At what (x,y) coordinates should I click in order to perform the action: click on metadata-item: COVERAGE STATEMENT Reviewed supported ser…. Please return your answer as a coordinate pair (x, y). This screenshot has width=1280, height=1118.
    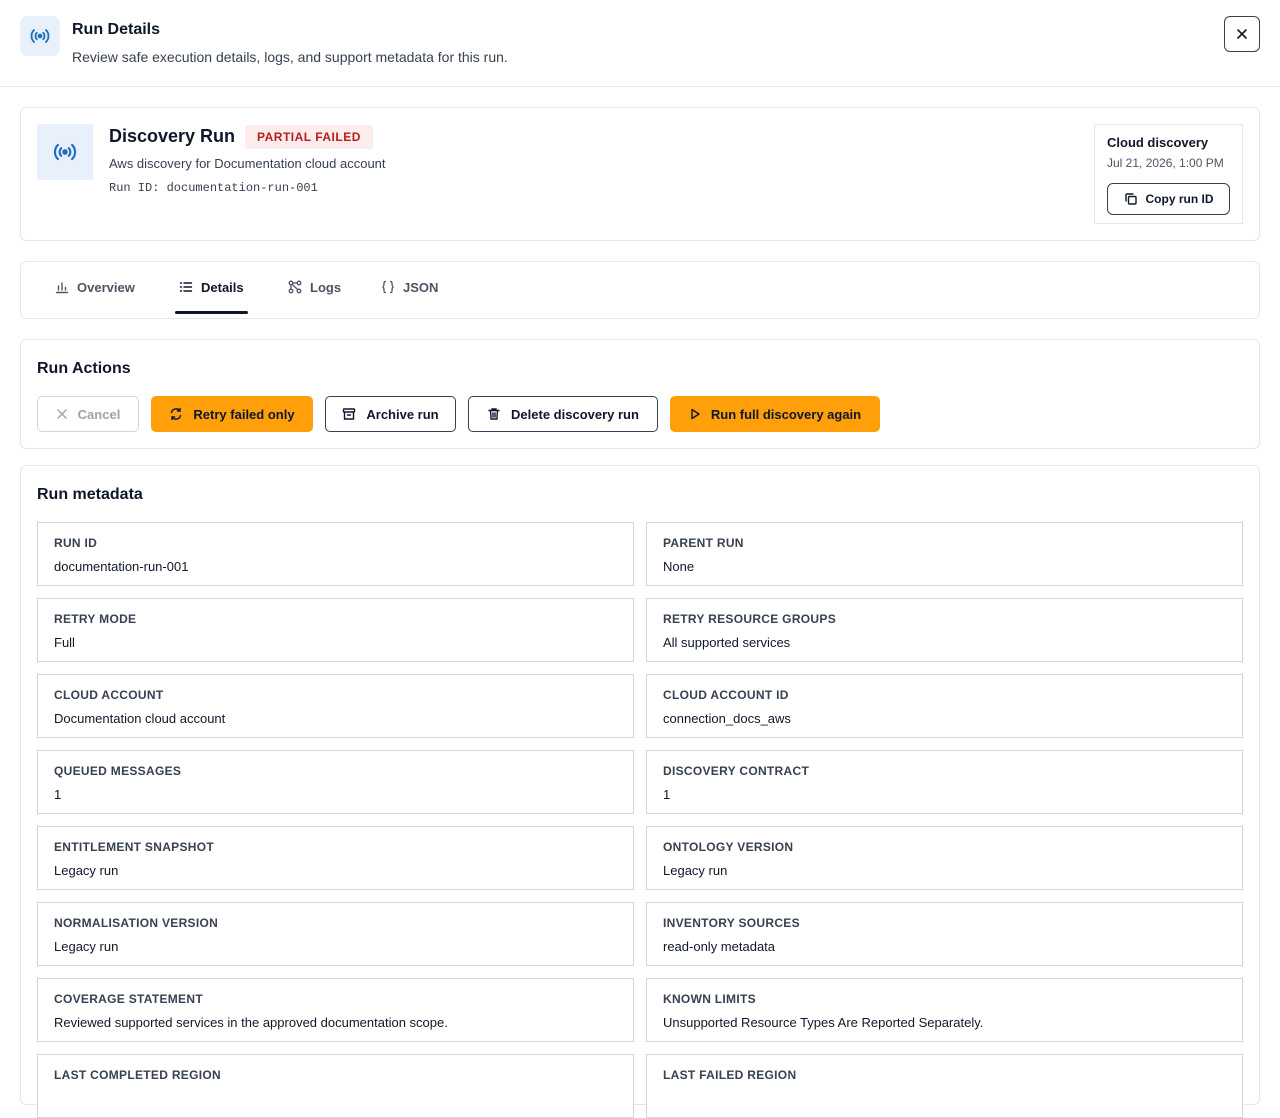
    Looking at the image, I should click on (335, 1010).